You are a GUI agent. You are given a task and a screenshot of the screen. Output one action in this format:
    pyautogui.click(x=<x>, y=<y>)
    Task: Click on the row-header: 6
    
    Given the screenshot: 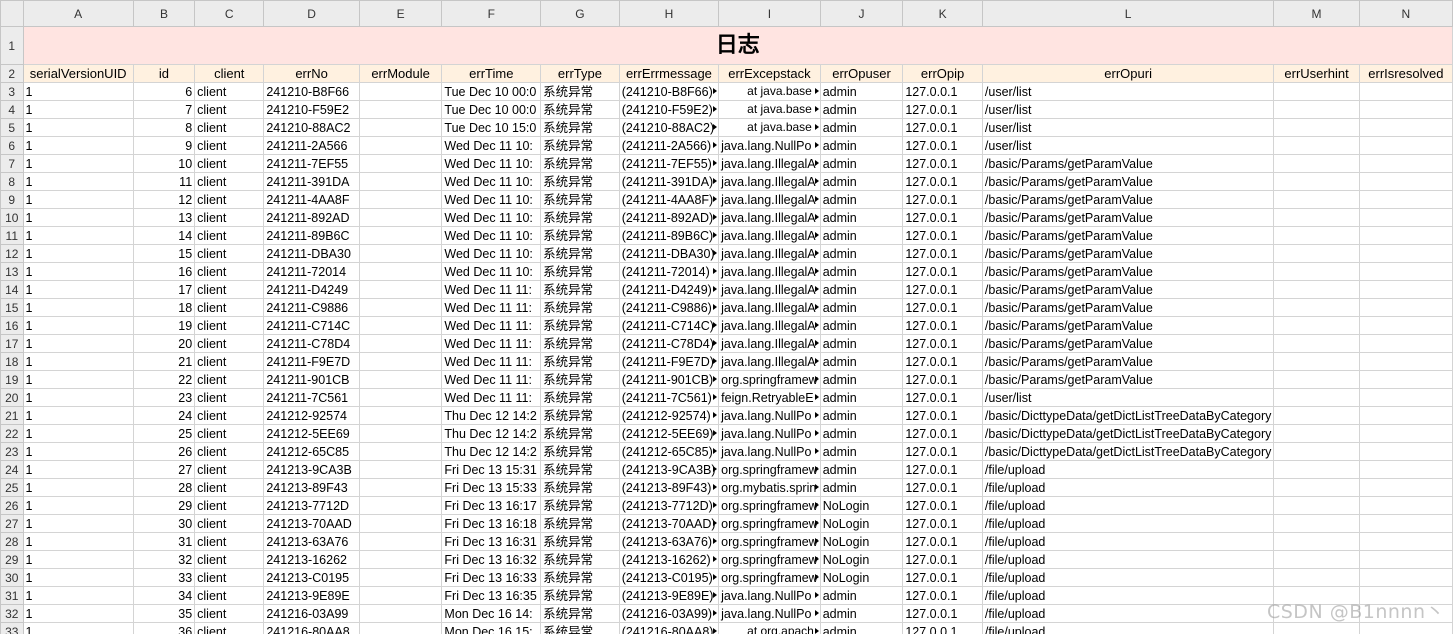 What is the action you would take?
    pyautogui.click(x=12, y=145)
    